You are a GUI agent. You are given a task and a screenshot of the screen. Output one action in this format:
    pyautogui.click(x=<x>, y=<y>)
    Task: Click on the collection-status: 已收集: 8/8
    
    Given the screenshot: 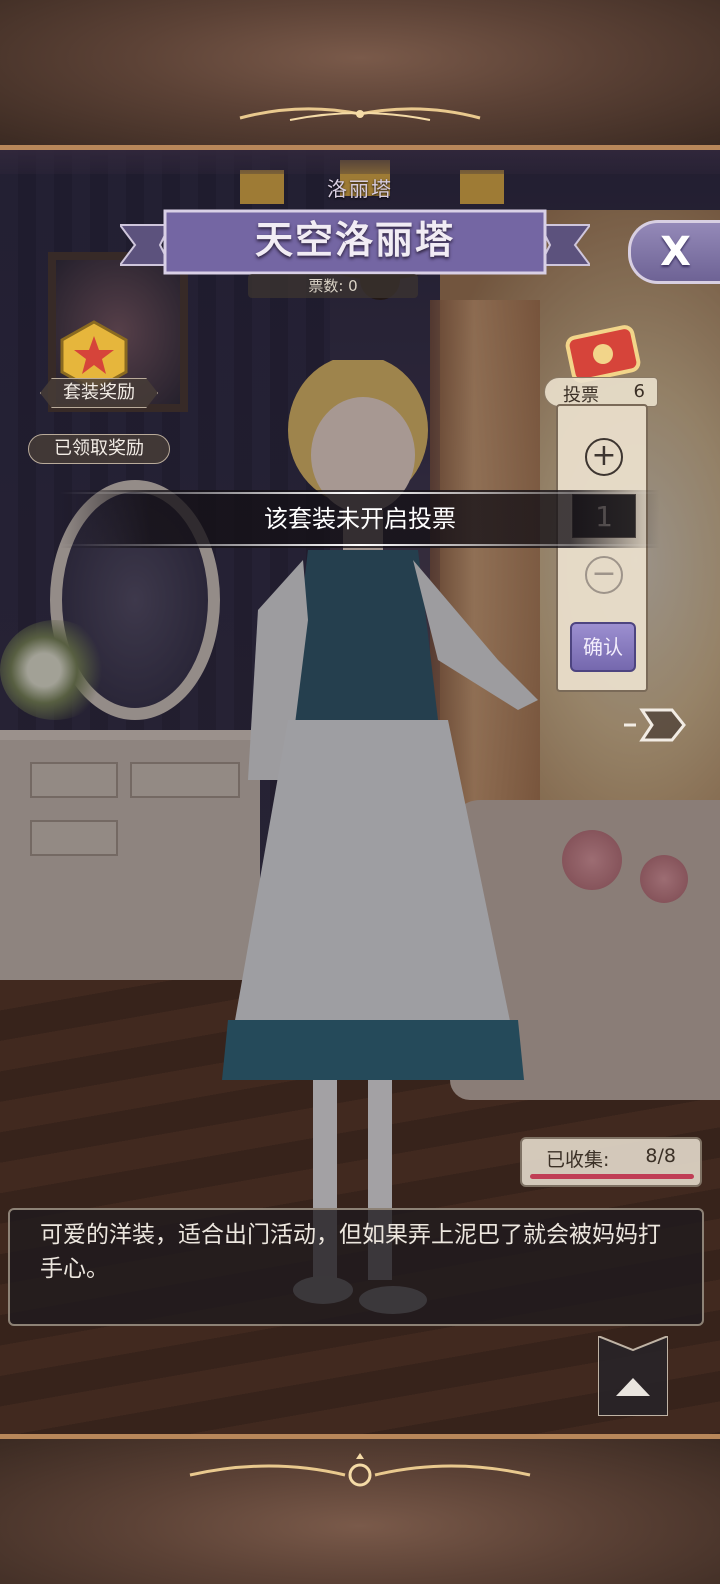 What is the action you would take?
    pyautogui.click(x=611, y=1162)
    